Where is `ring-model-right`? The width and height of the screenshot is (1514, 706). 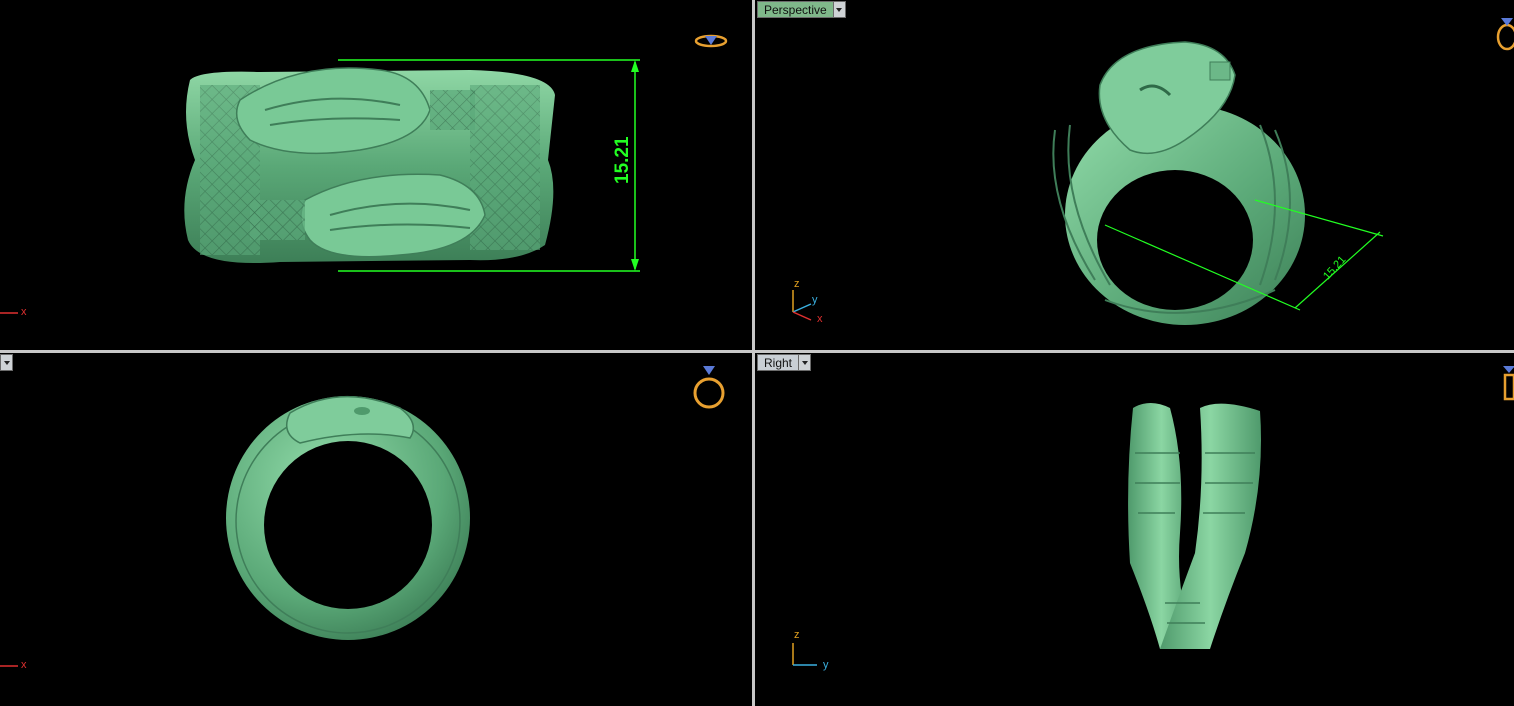 ring-model-right is located at coordinates (1194, 526).